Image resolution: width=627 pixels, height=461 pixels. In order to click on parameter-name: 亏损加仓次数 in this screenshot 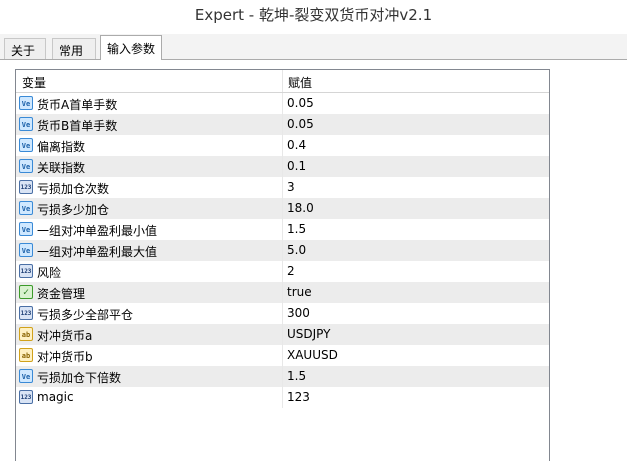, I will do `click(73, 189)`.